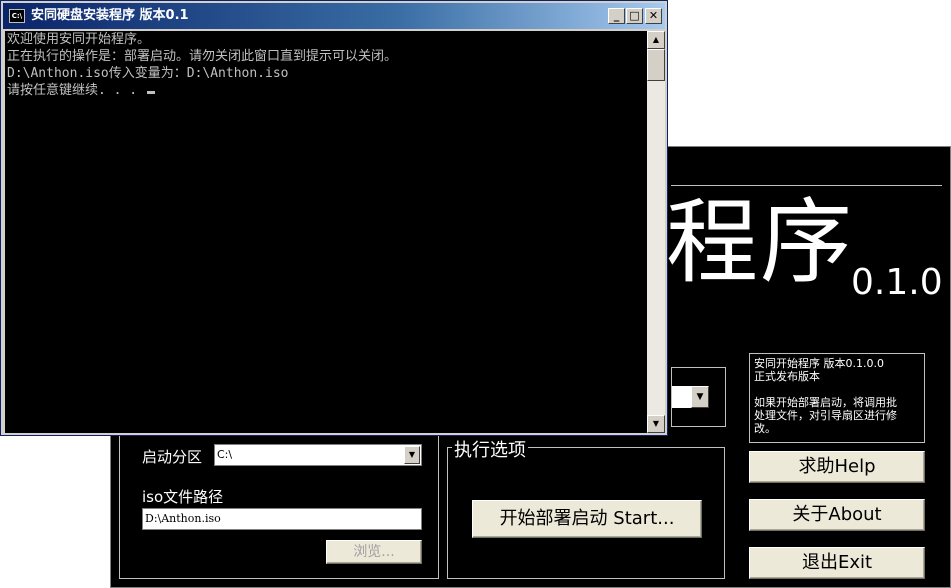 This screenshot has width=951, height=588. Describe the element at coordinates (837, 563) in the screenshot. I see `exit-button: 退出Exit` at that location.